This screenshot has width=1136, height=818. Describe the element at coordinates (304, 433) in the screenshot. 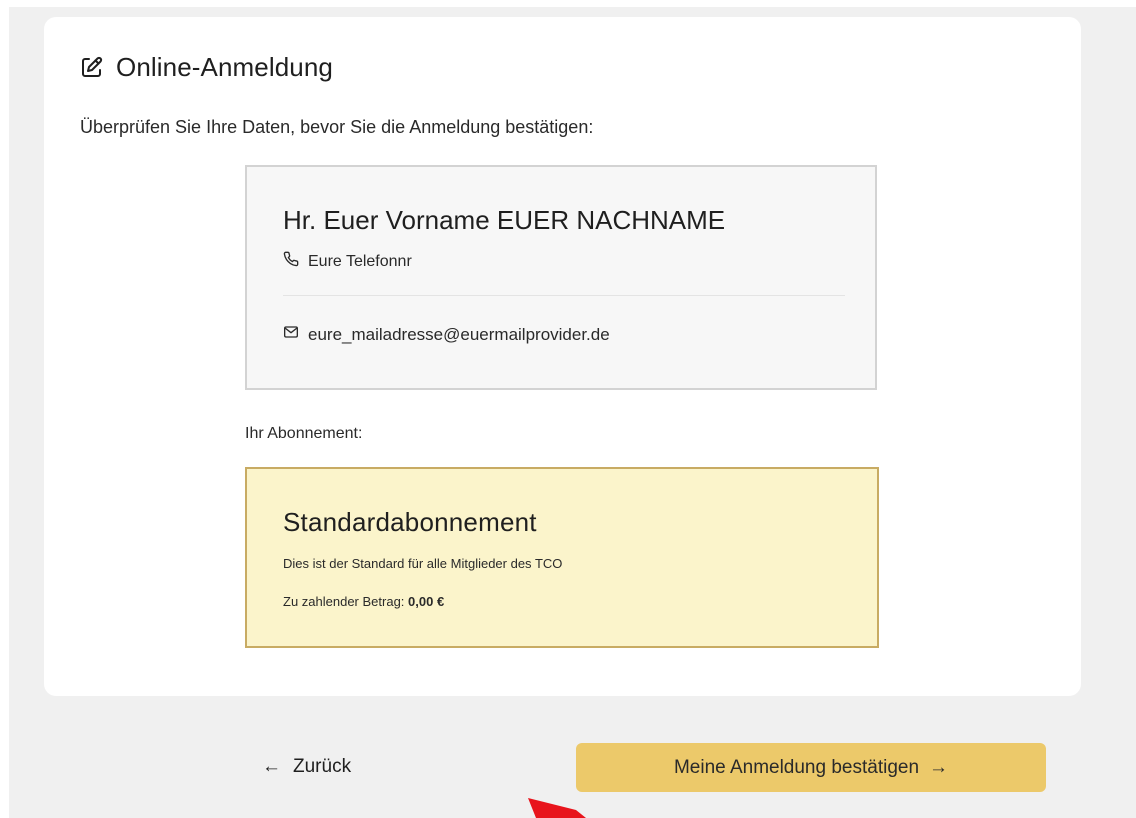

I see `subscription-label: Ihr Abonnement:` at that location.